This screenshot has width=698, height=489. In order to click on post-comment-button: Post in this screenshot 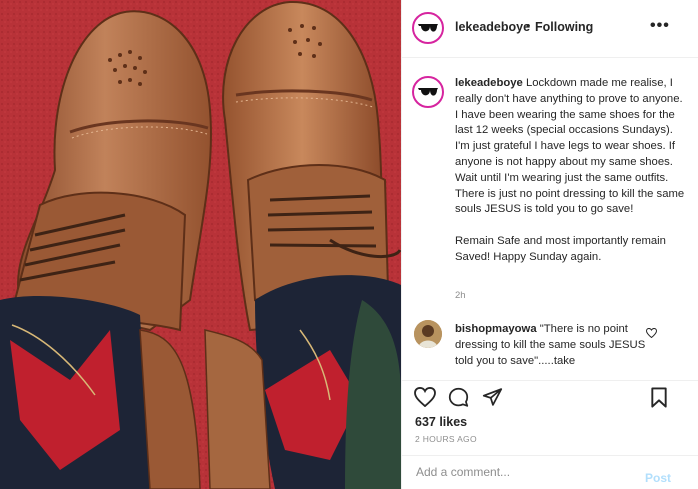, I will do `click(658, 478)`.